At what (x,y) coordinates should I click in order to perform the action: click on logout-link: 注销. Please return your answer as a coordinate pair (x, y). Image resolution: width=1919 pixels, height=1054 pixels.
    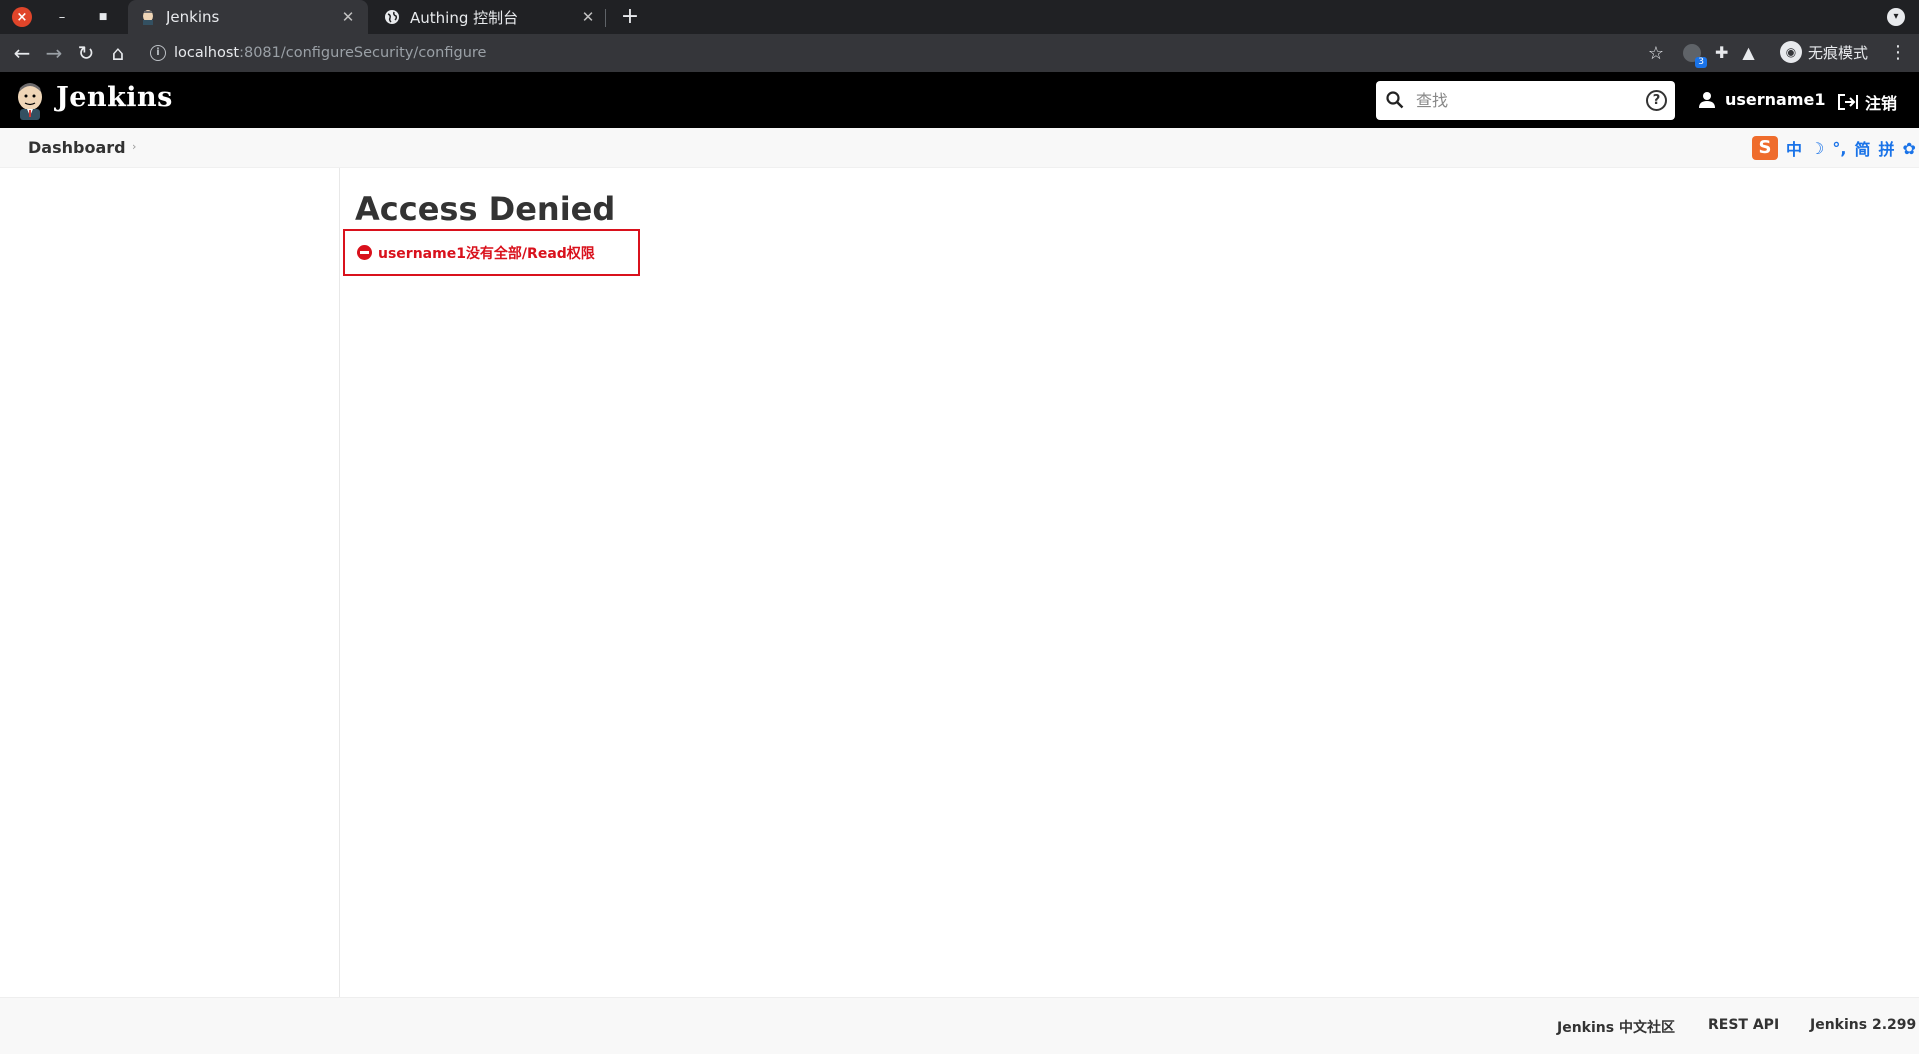
    Looking at the image, I should click on (1867, 102).